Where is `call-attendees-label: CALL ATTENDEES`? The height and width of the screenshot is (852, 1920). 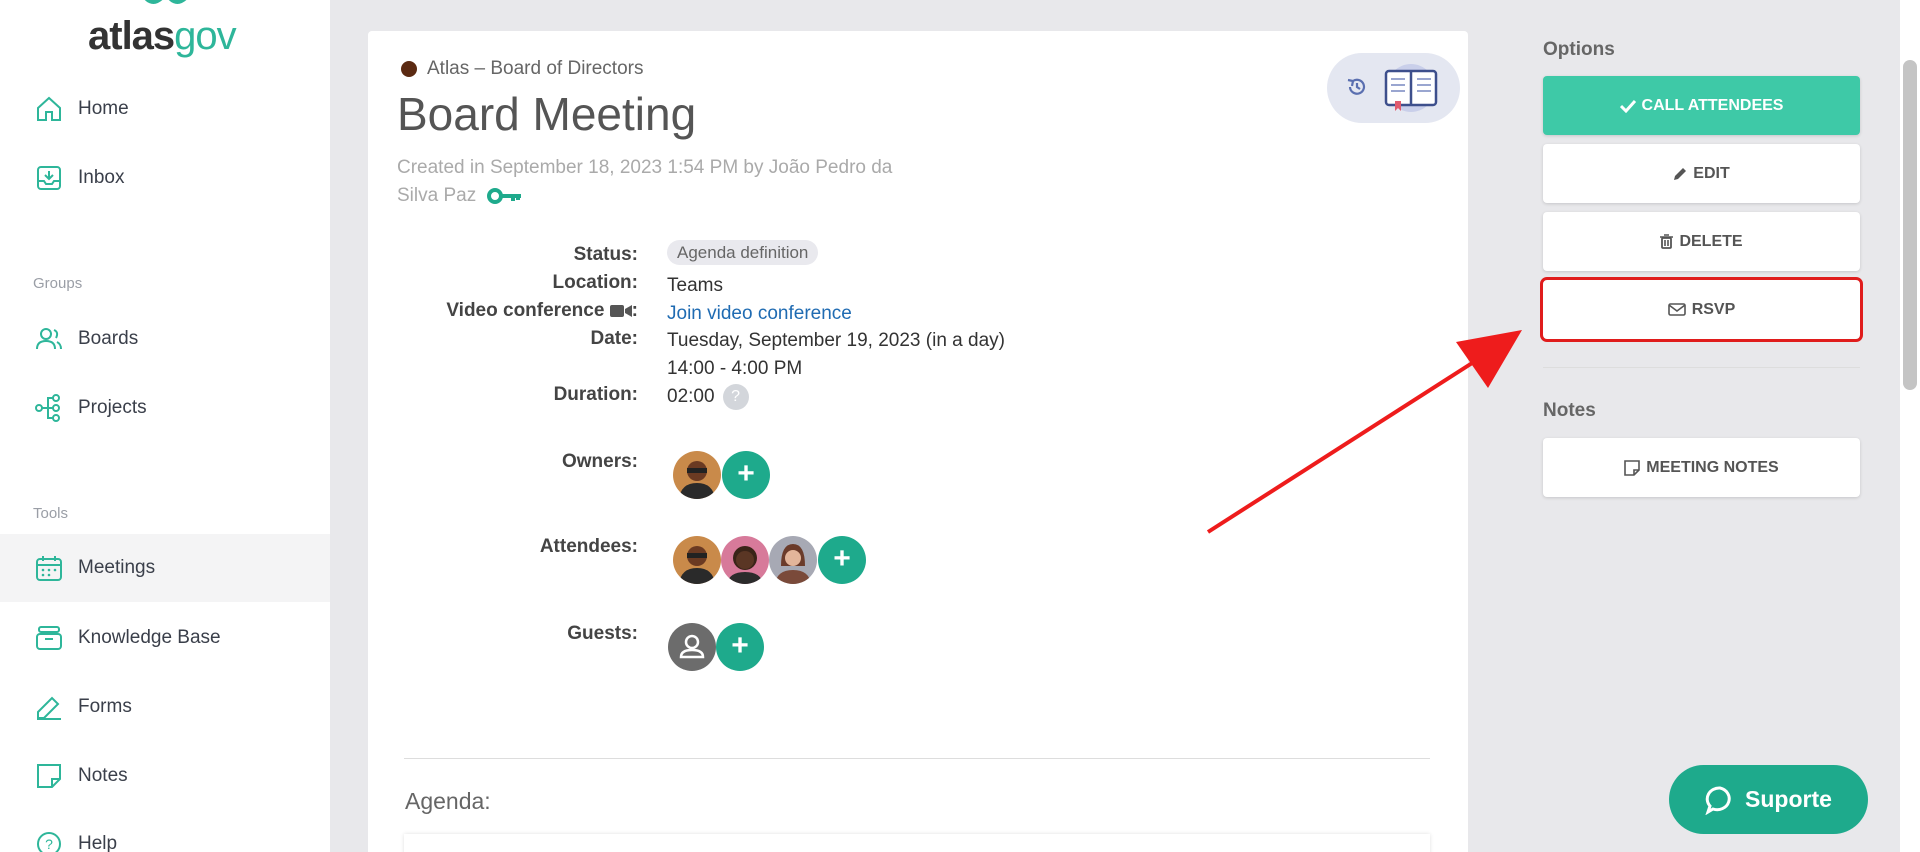
call-attendees-label: CALL ATTENDEES is located at coordinates (1712, 105).